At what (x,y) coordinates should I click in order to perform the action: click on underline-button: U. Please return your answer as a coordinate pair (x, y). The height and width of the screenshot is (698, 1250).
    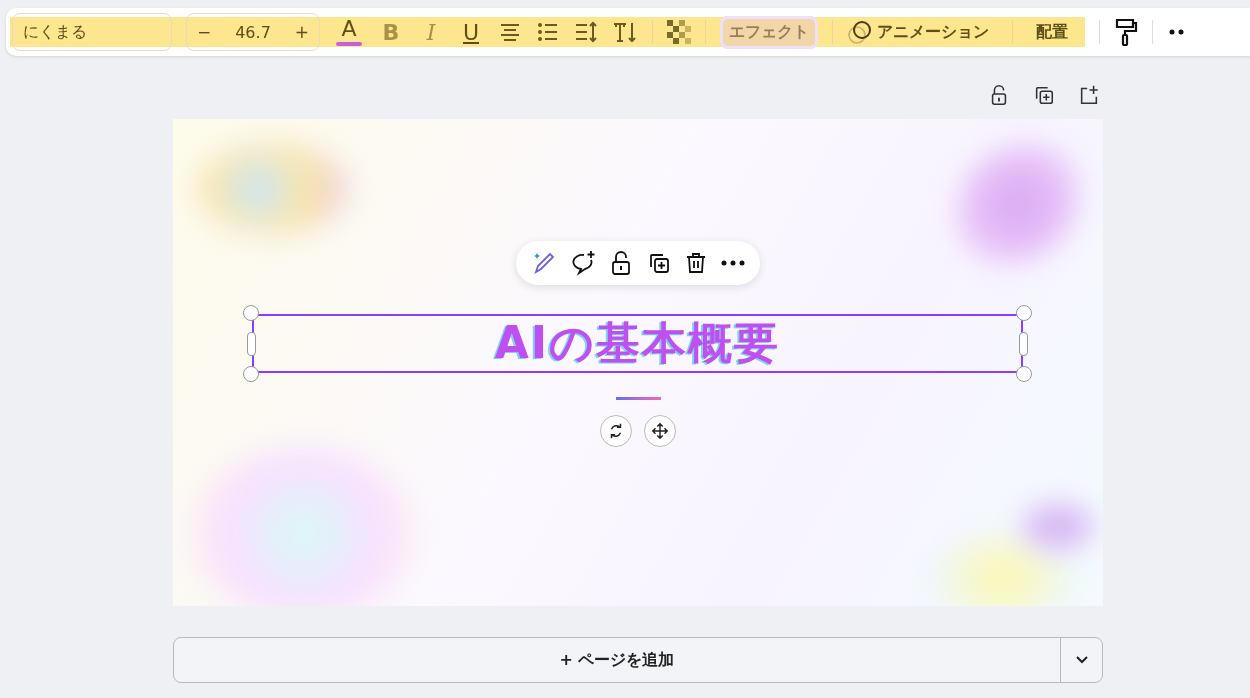
    Looking at the image, I should click on (471, 32).